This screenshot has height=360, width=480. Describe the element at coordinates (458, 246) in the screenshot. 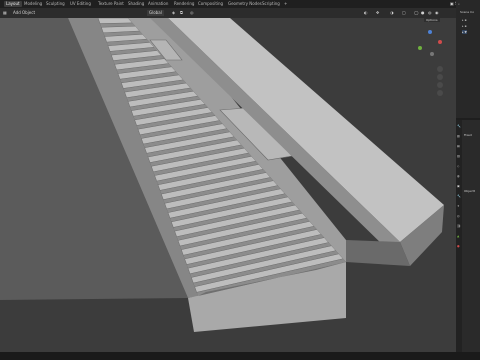

I see `material-tab-icon: ●` at that location.